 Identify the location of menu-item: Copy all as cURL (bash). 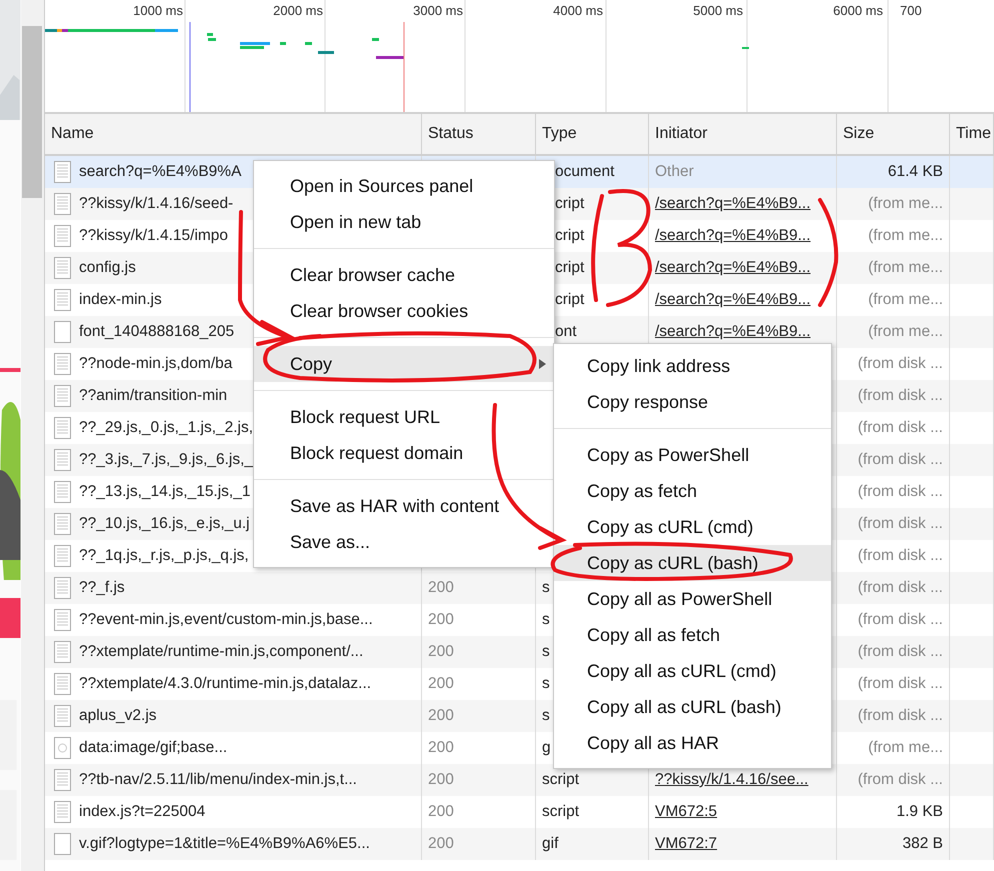
(692, 707).